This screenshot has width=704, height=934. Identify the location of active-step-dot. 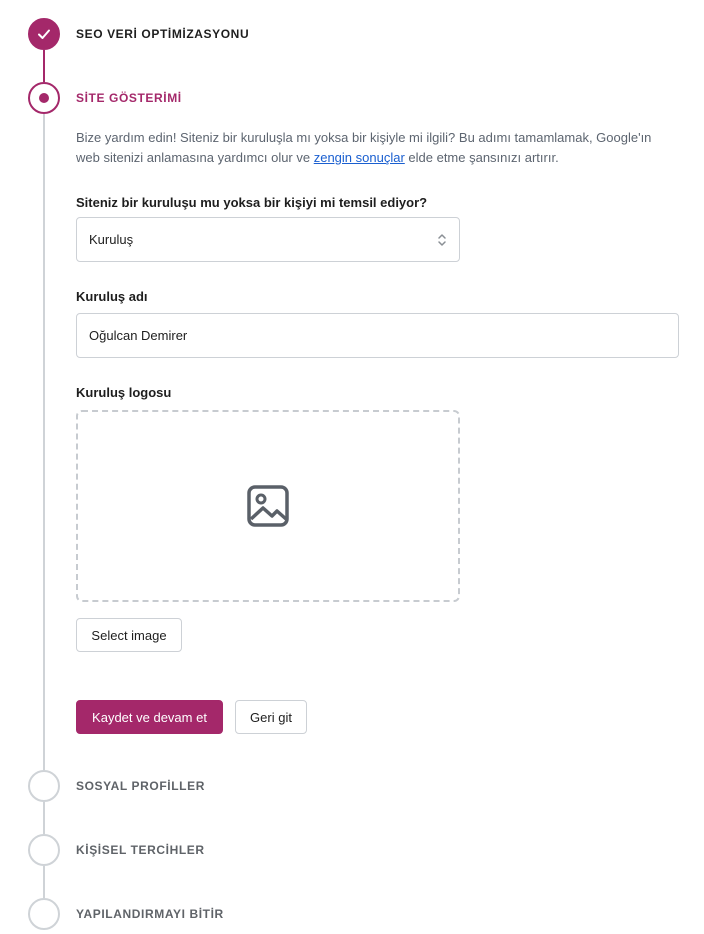
(44, 98).